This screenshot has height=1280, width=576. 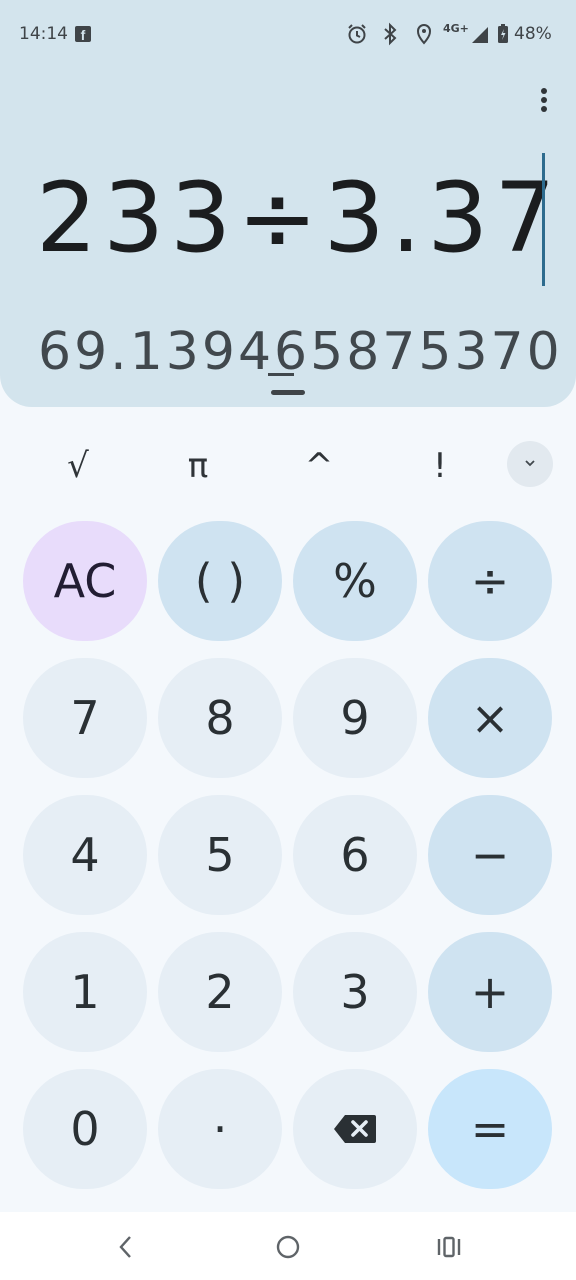 I want to click on parentheses-button: ( ), so click(x=220, y=581).